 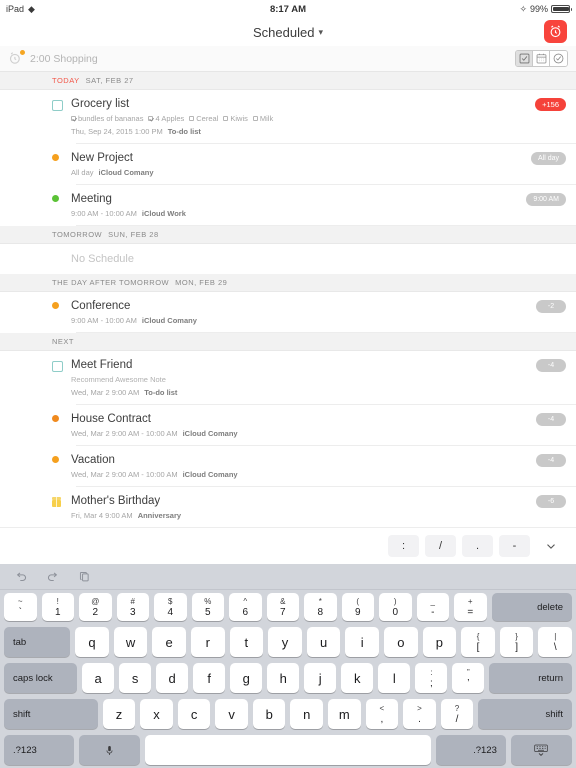 I want to click on keyboard-row-qwerty: tab q w e r t y u i o p{[}] | \, so click(x=288, y=642).